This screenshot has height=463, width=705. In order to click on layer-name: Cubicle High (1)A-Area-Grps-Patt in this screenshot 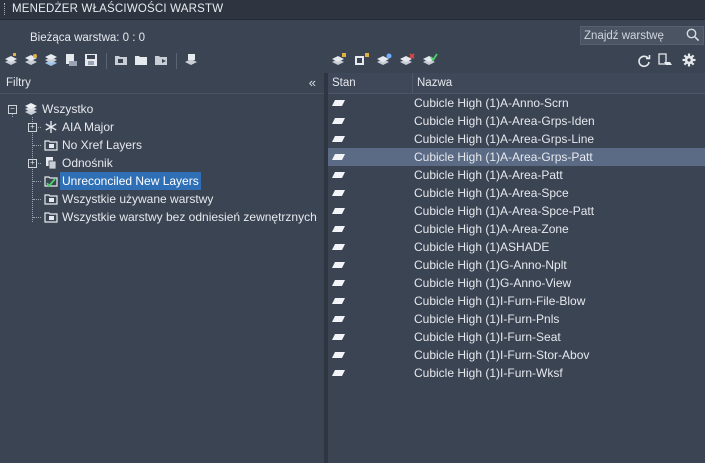, I will do `click(503, 157)`.